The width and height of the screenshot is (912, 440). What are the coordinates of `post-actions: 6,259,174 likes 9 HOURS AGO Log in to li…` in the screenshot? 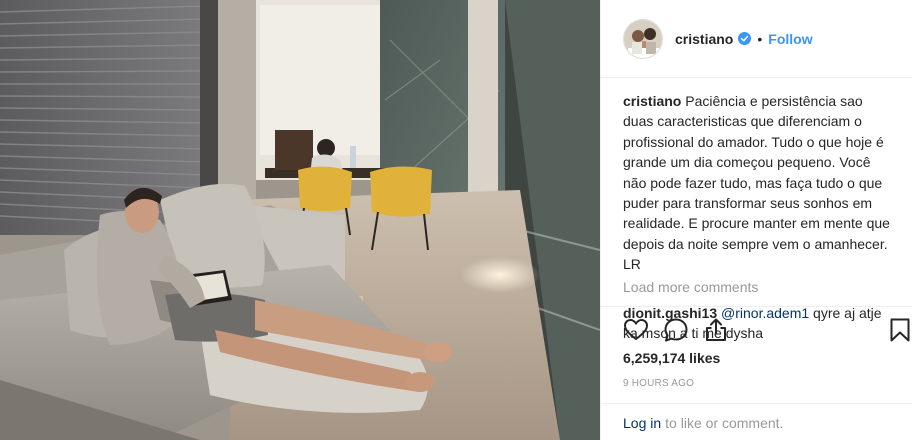 It's located at (756, 373).